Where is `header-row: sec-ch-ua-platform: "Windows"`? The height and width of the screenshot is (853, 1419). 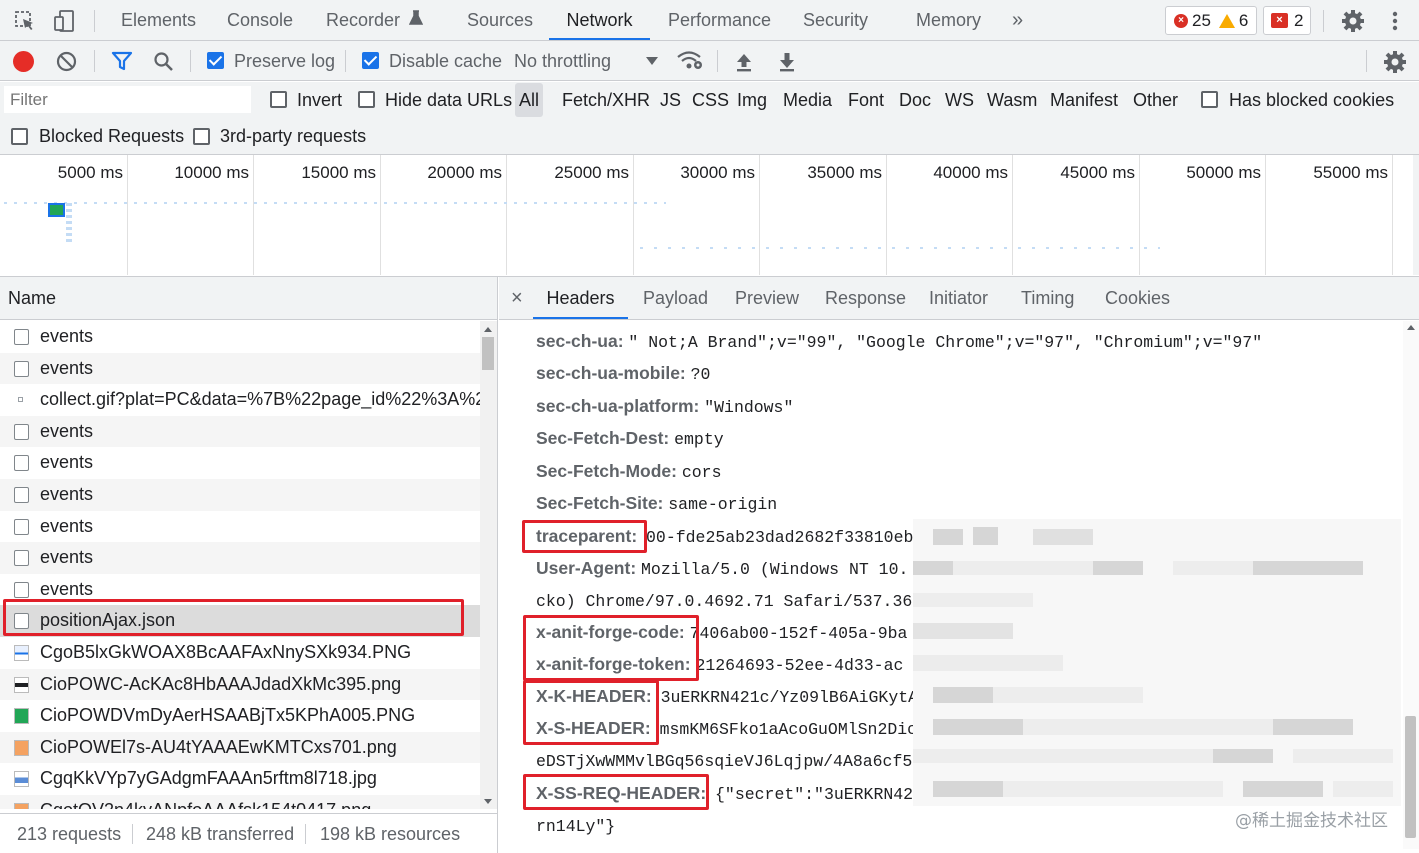
header-row: sec-ch-ua-platform: "Windows" is located at coordinates (664, 406).